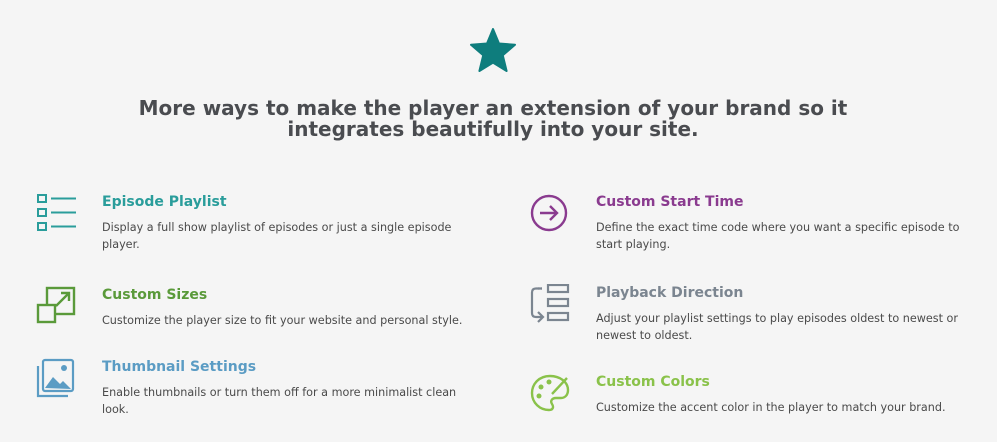  Describe the element at coordinates (57, 379) in the screenshot. I see `image-icon` at that location.